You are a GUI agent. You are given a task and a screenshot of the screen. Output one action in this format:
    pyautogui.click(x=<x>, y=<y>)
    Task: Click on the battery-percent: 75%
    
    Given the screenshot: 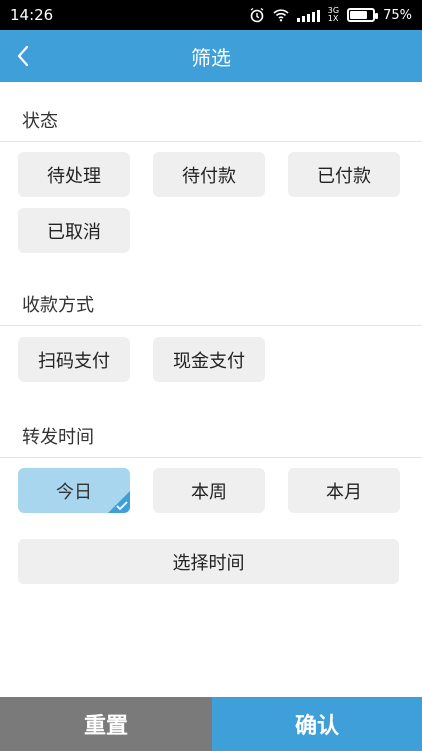 What is the action you would take?
    pyautogui.click(x=397, y=15)
    